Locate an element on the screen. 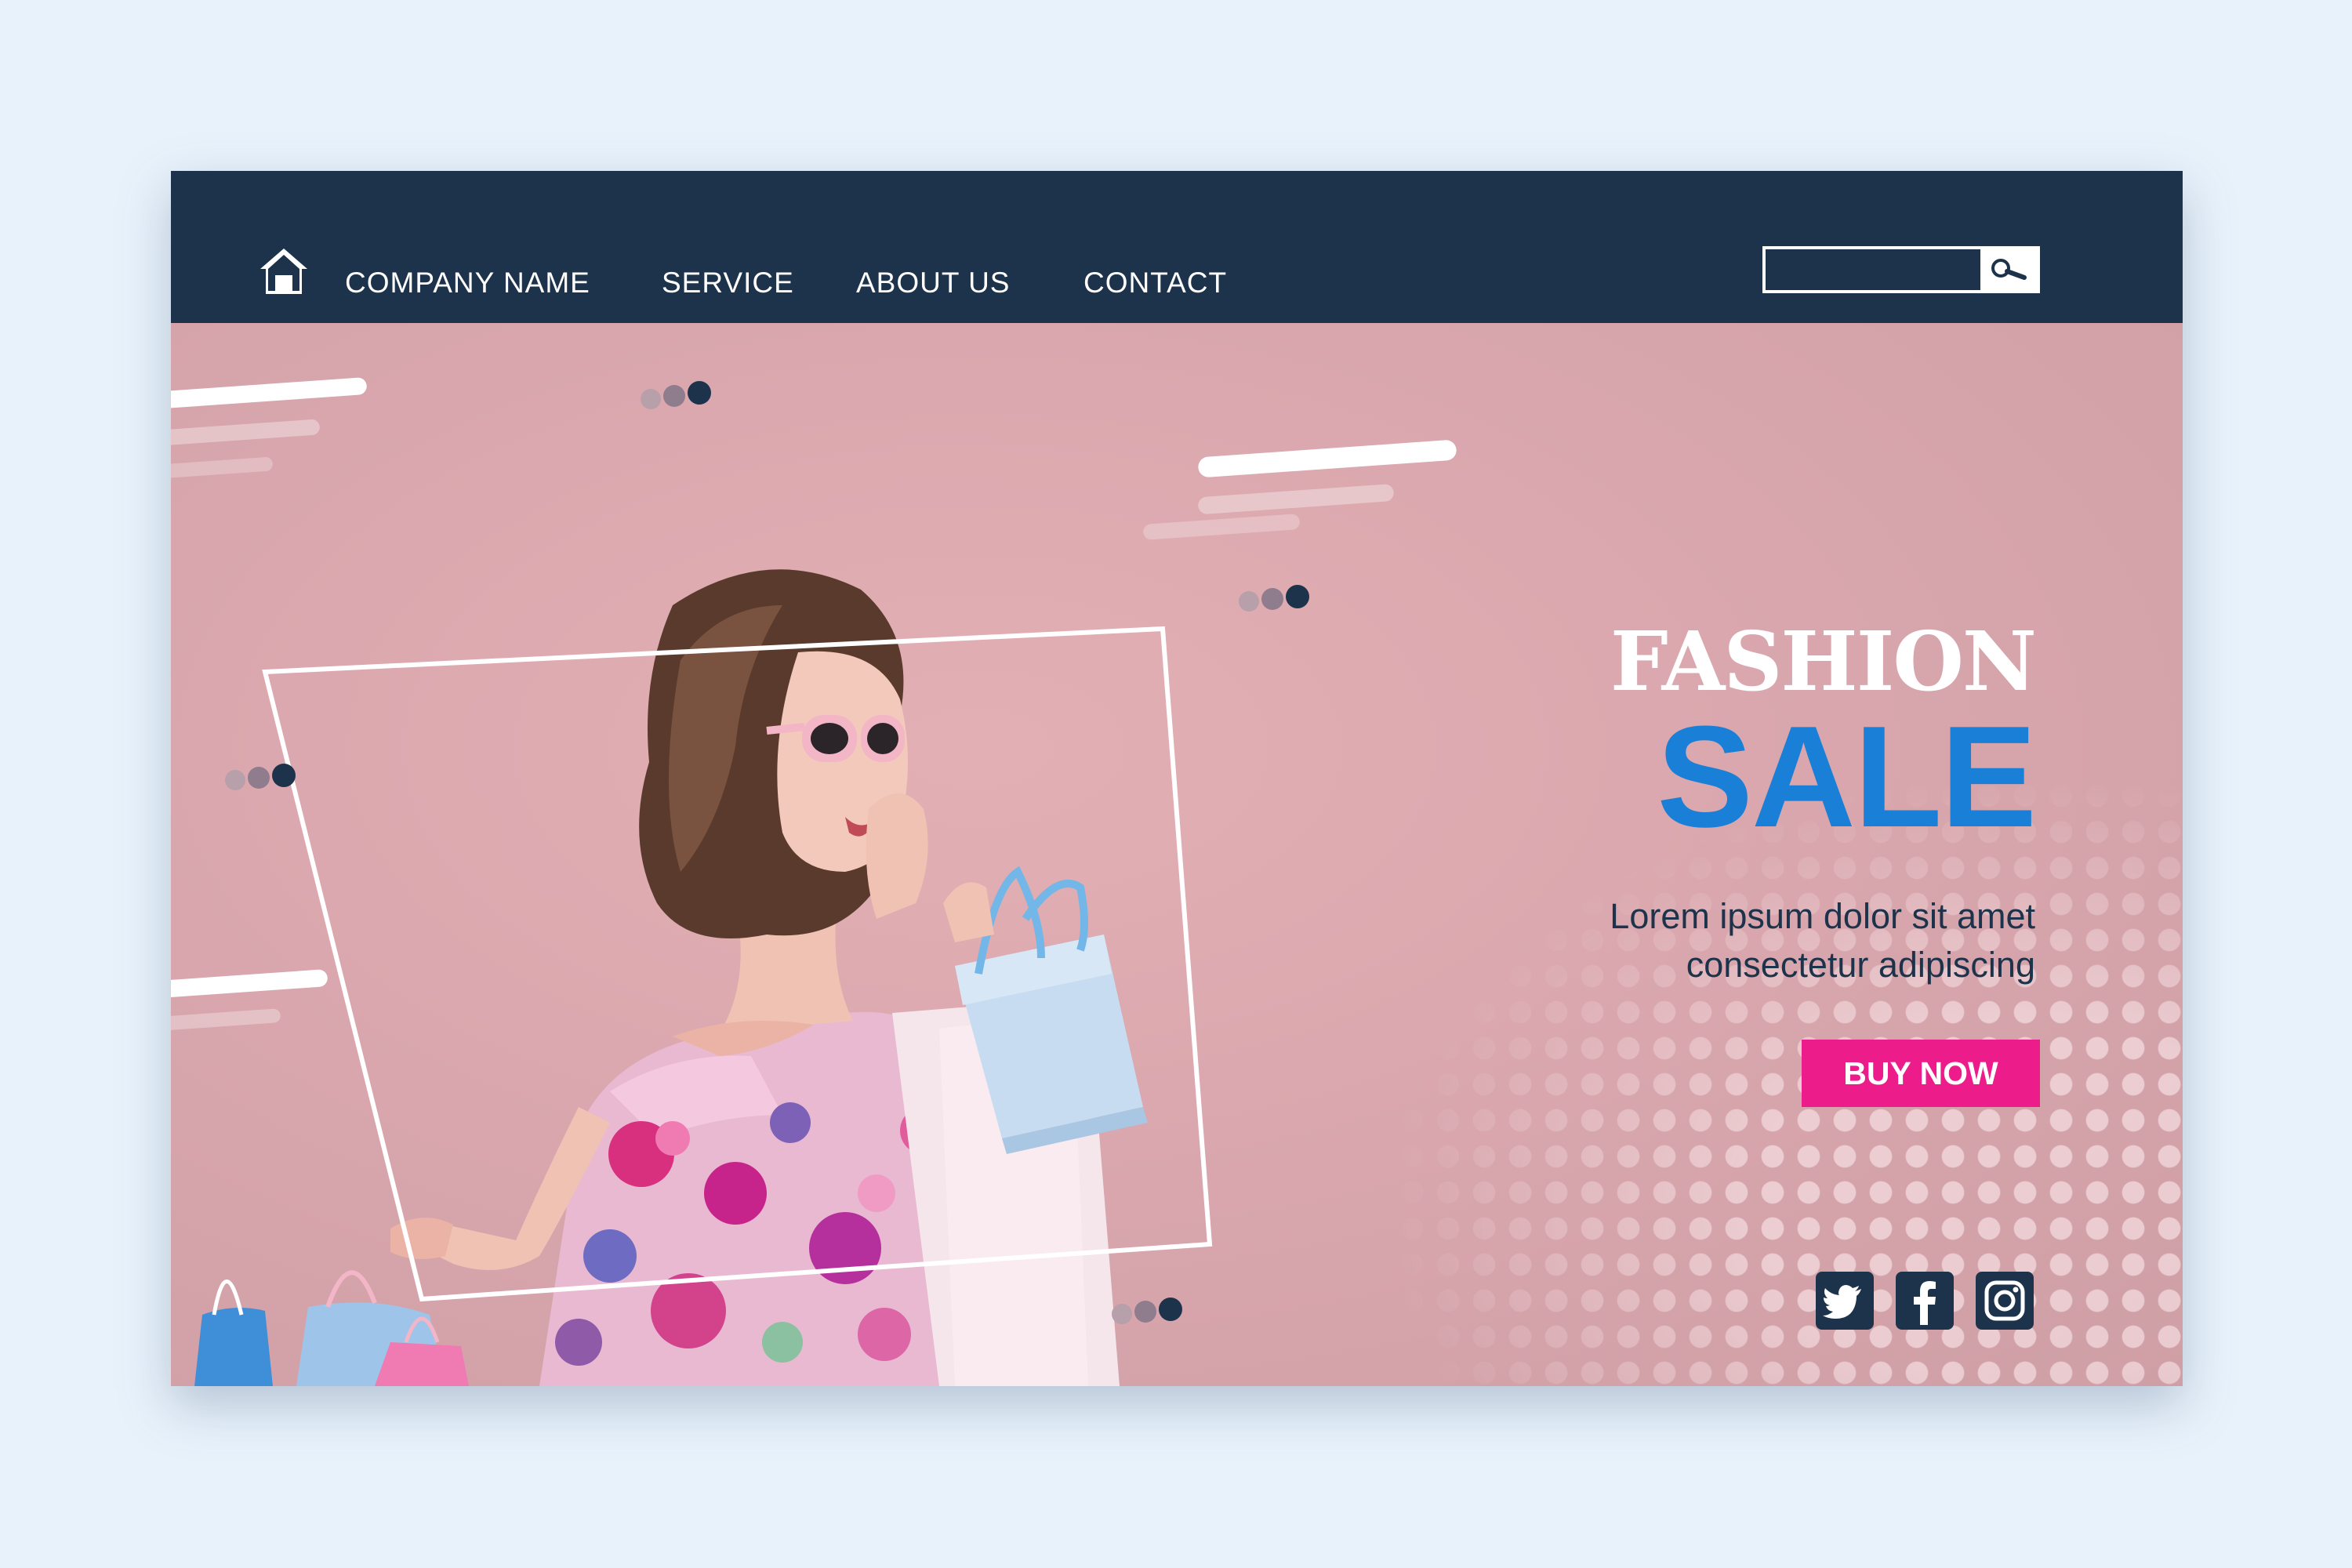  nav-link-company-name: COMPANY NAME is located at coordinates (467, 283).